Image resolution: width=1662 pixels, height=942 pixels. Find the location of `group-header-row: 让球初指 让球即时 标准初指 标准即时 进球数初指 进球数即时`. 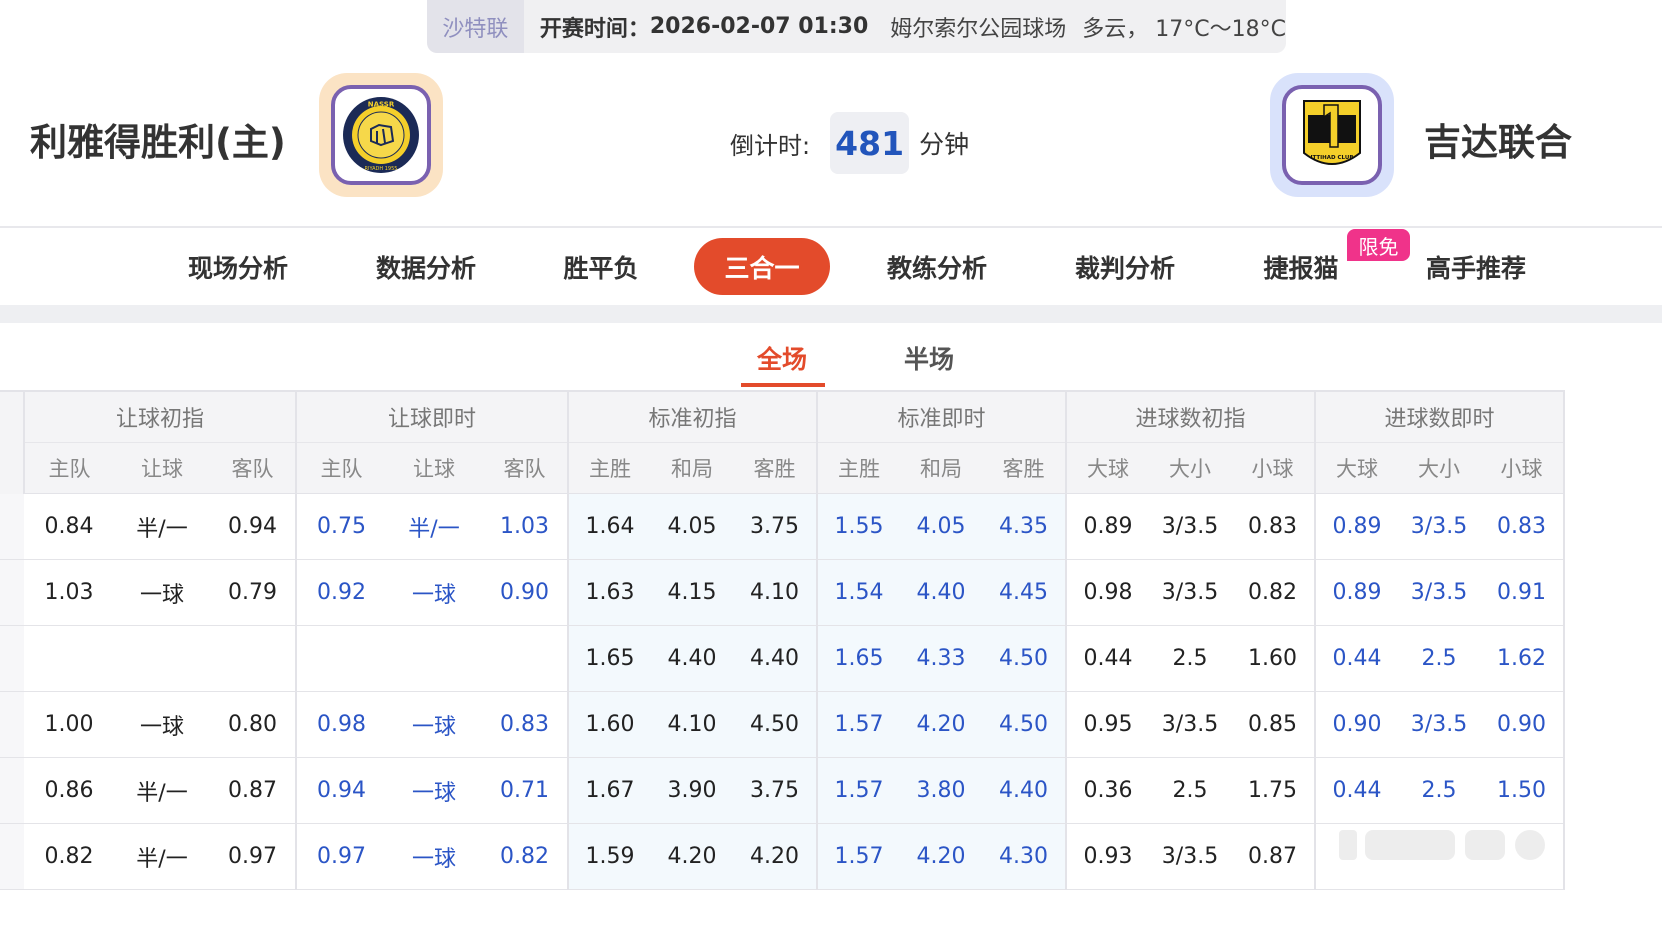

group-header-row: 让球初指 让球即时 标准初指 标准即时 进球数初指 进球数即时 is located at coordinates (782, 442).